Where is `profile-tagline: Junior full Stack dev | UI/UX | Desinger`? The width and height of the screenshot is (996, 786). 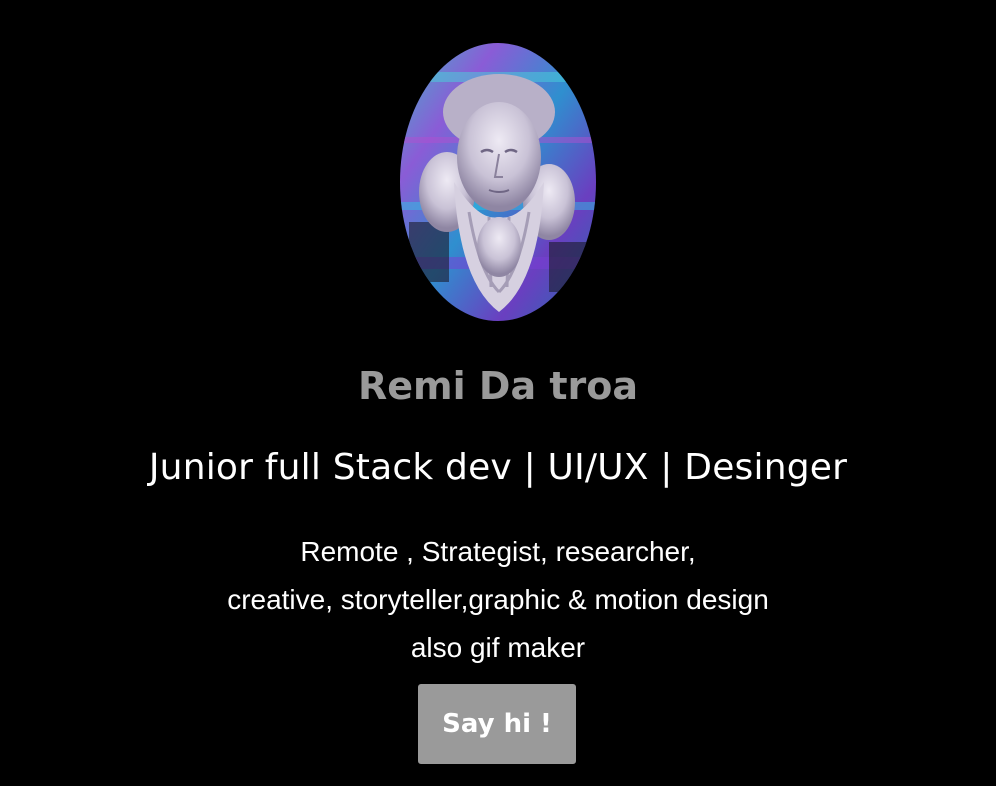
profile-tagline: Junior full Stack dev | UI/UX | Desinger is located at coordinates (498, 467).